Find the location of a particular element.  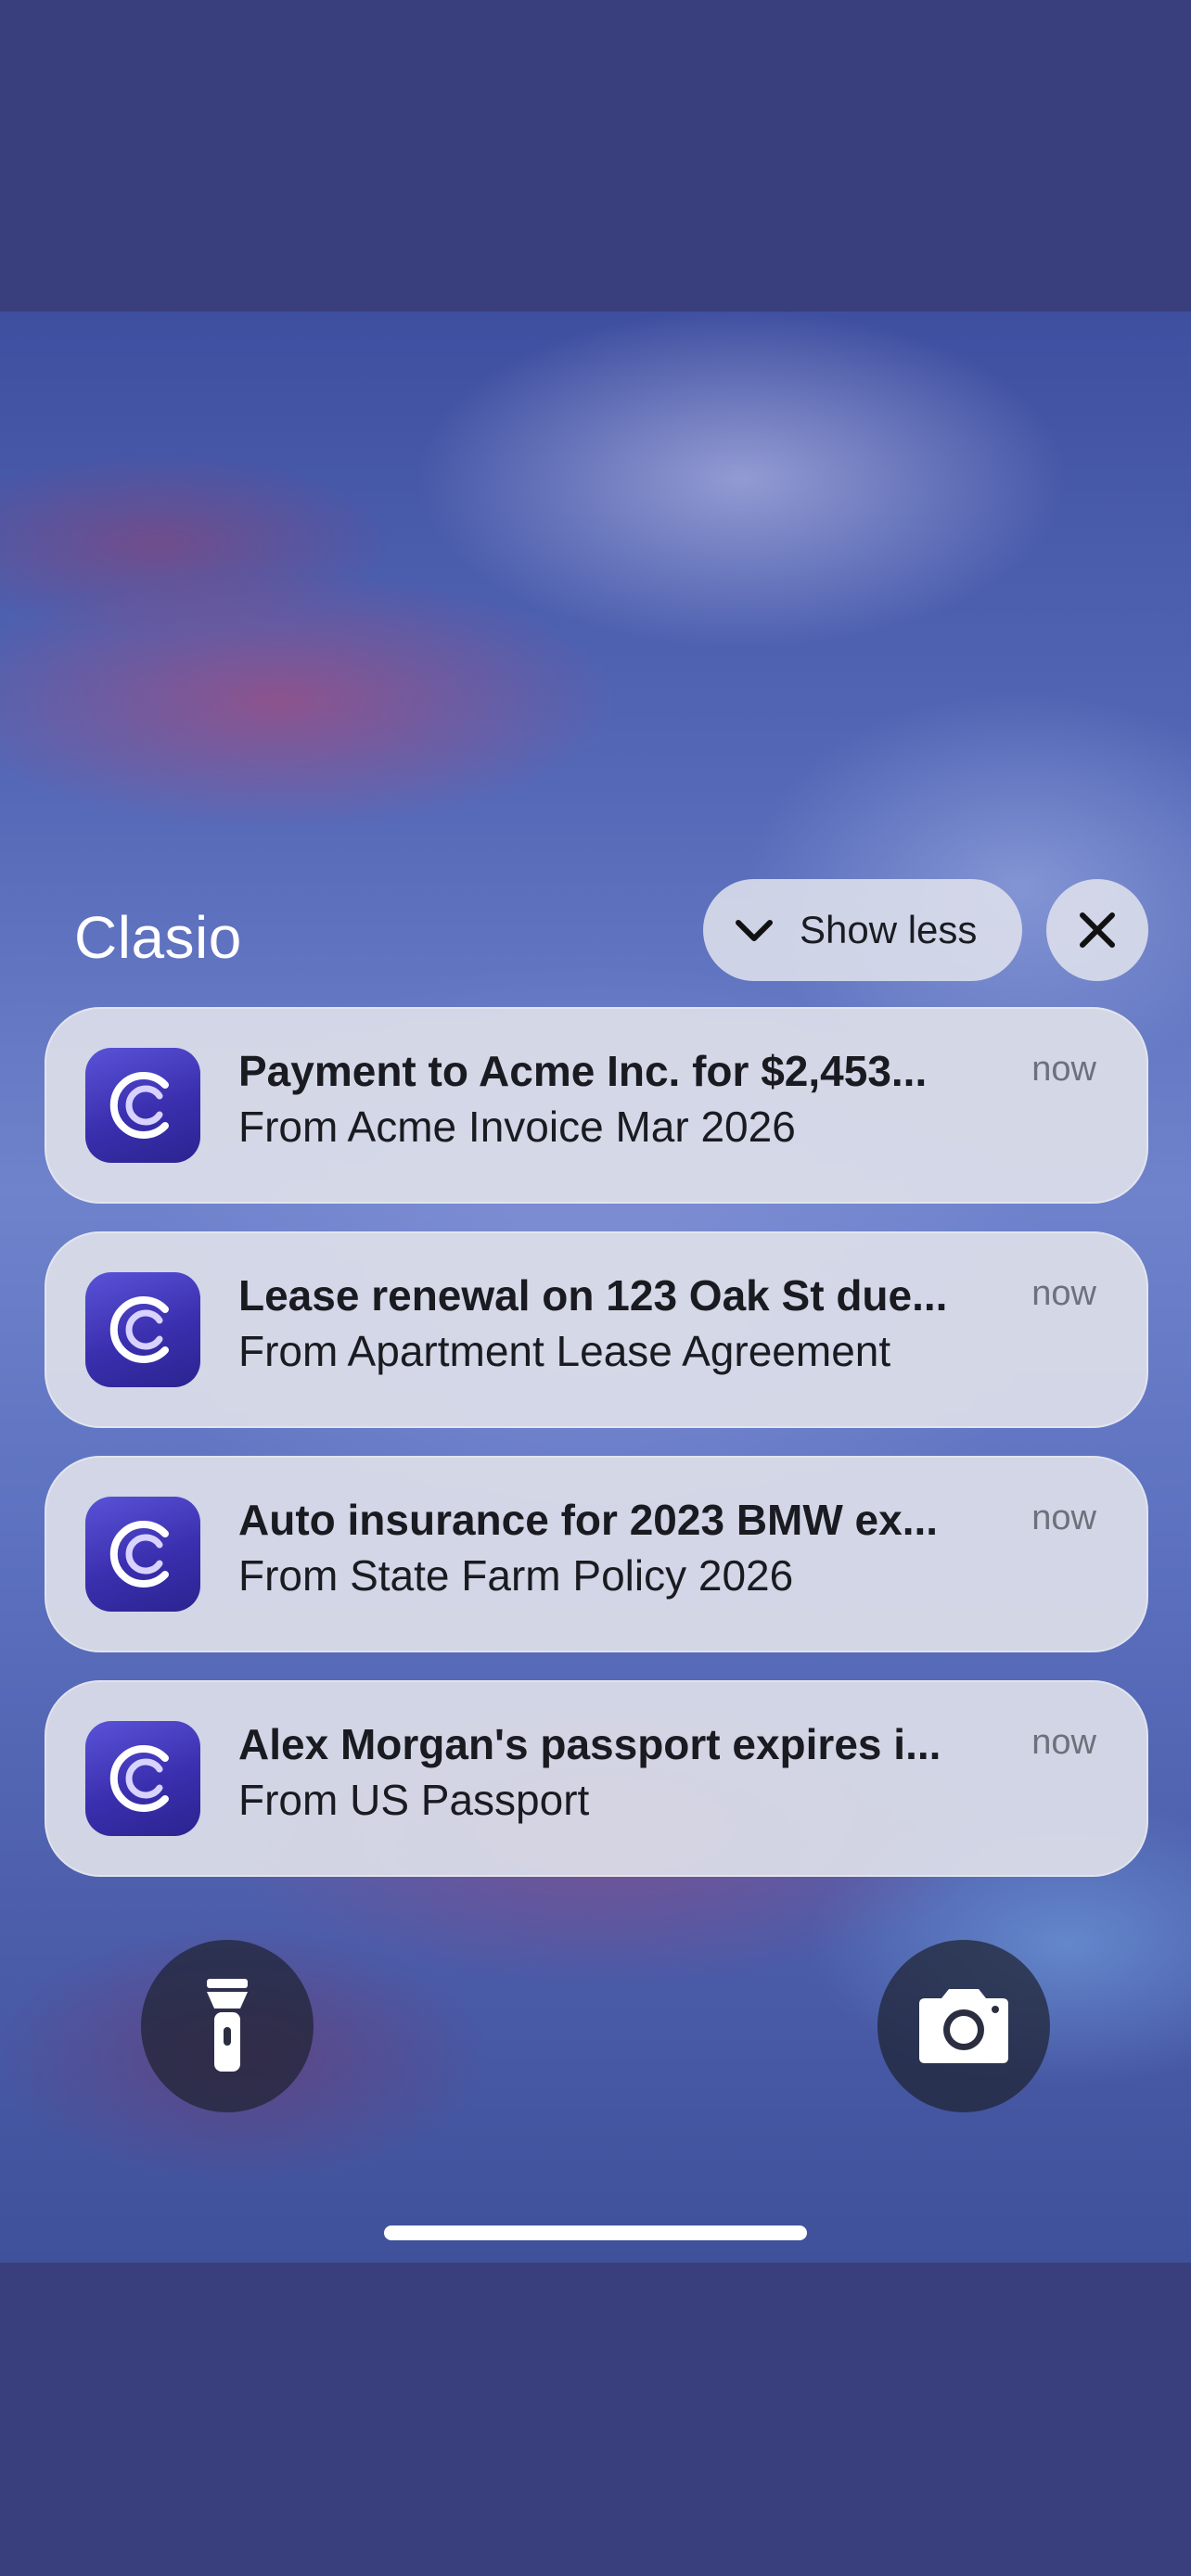

chevron-down-icon is located at coordinates (754, 930).